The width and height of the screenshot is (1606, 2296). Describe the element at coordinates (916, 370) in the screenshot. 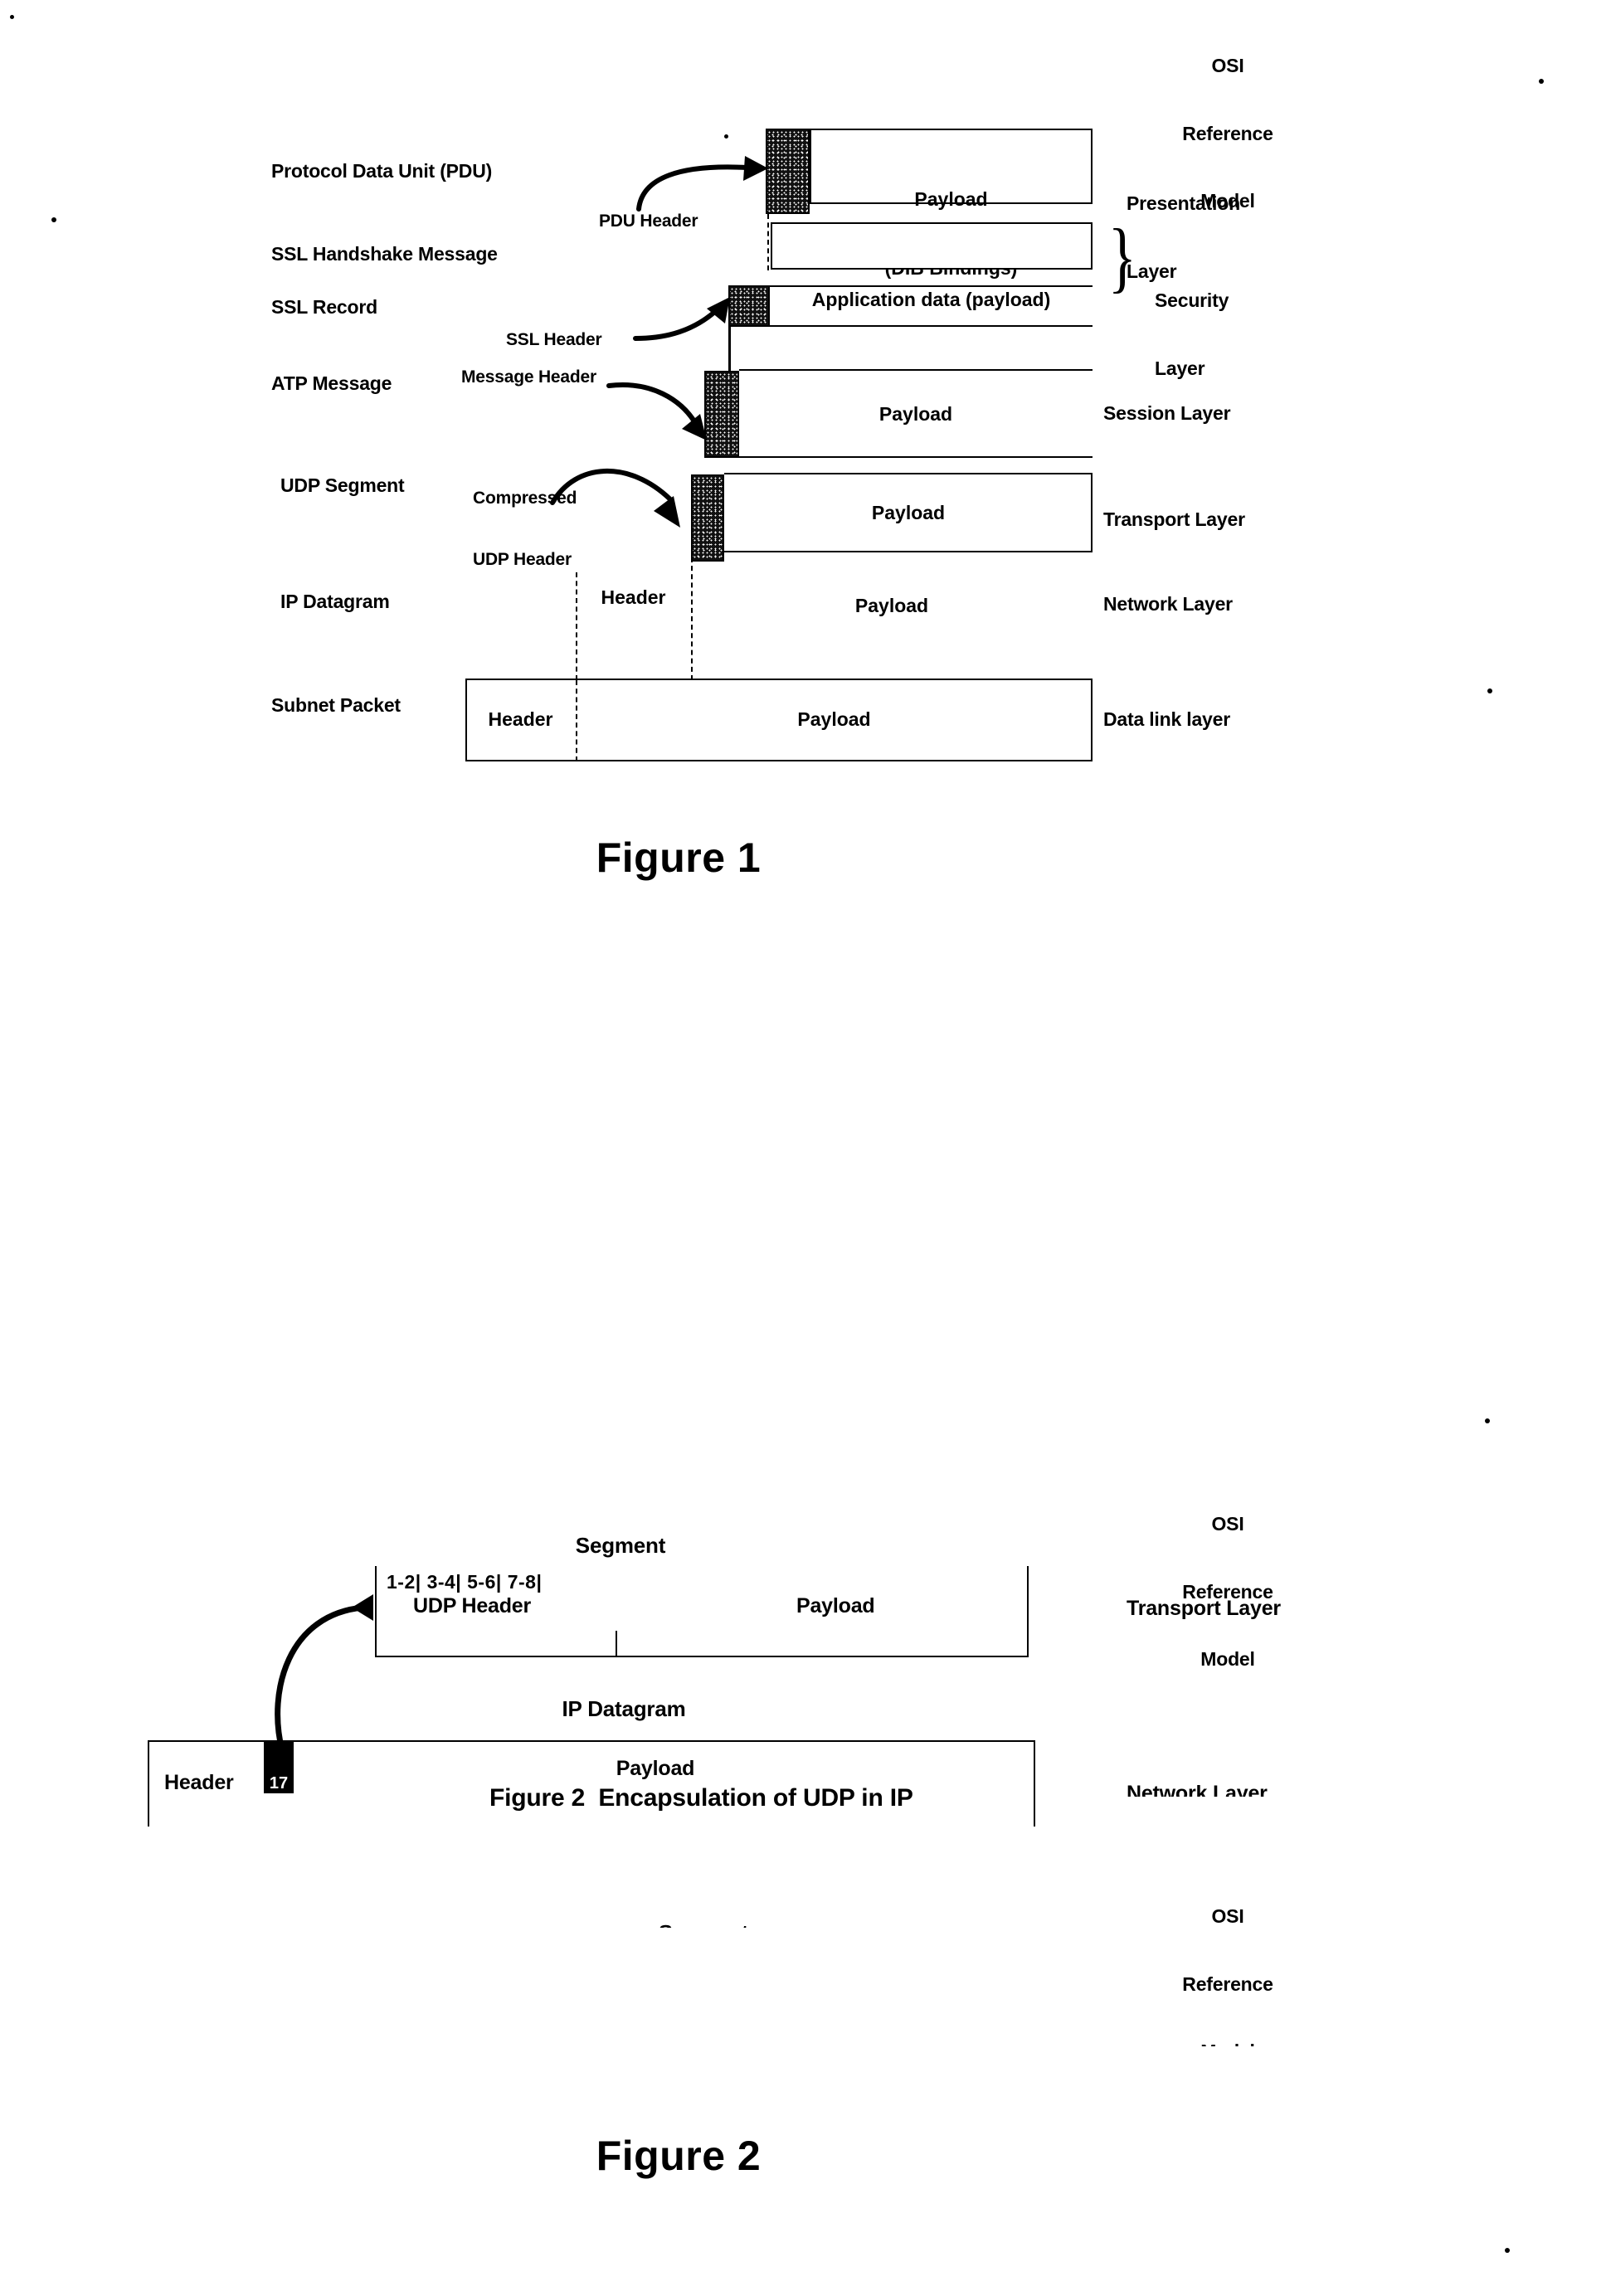

I see `atp-top-line` at that location.